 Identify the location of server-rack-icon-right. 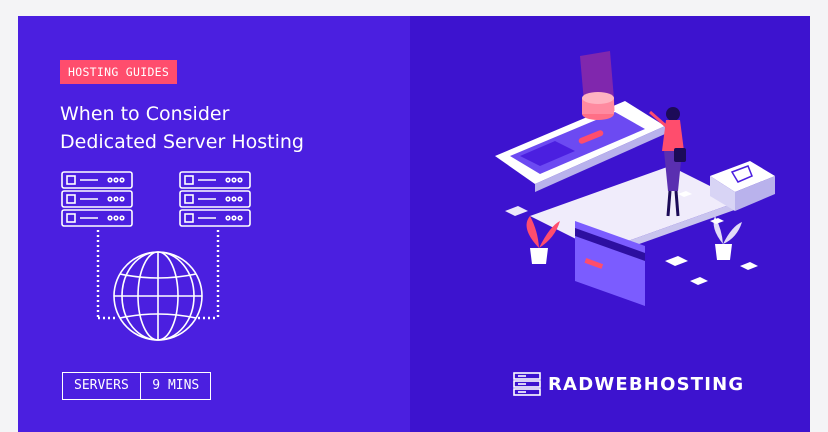
(215, 199).